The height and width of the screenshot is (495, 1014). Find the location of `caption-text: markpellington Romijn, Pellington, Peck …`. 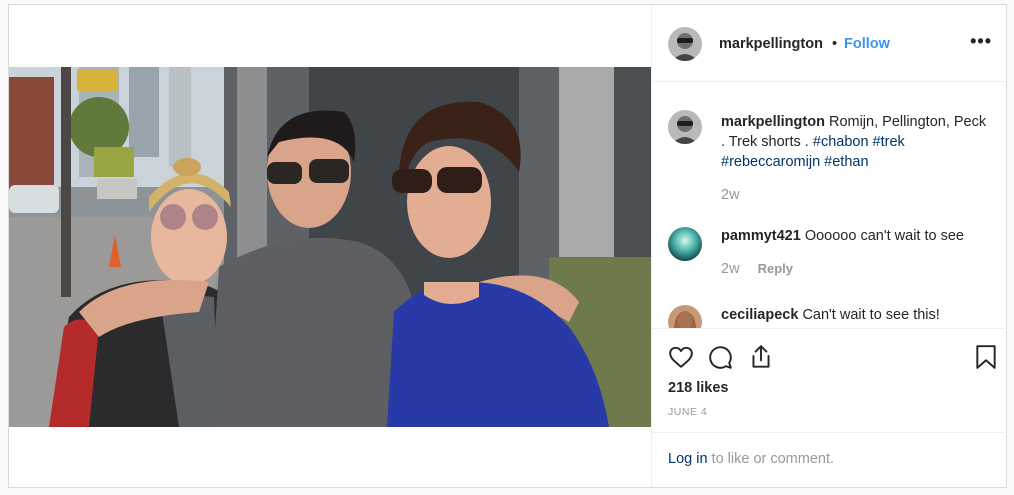

caption-text: markpellington Romijn, Pellington, Peck … is located at coordinates (855, 142).